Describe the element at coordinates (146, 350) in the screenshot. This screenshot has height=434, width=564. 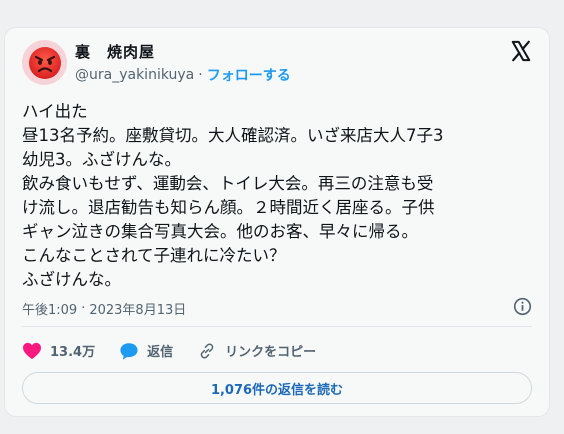
I see `reply-button: 返信` at that location.